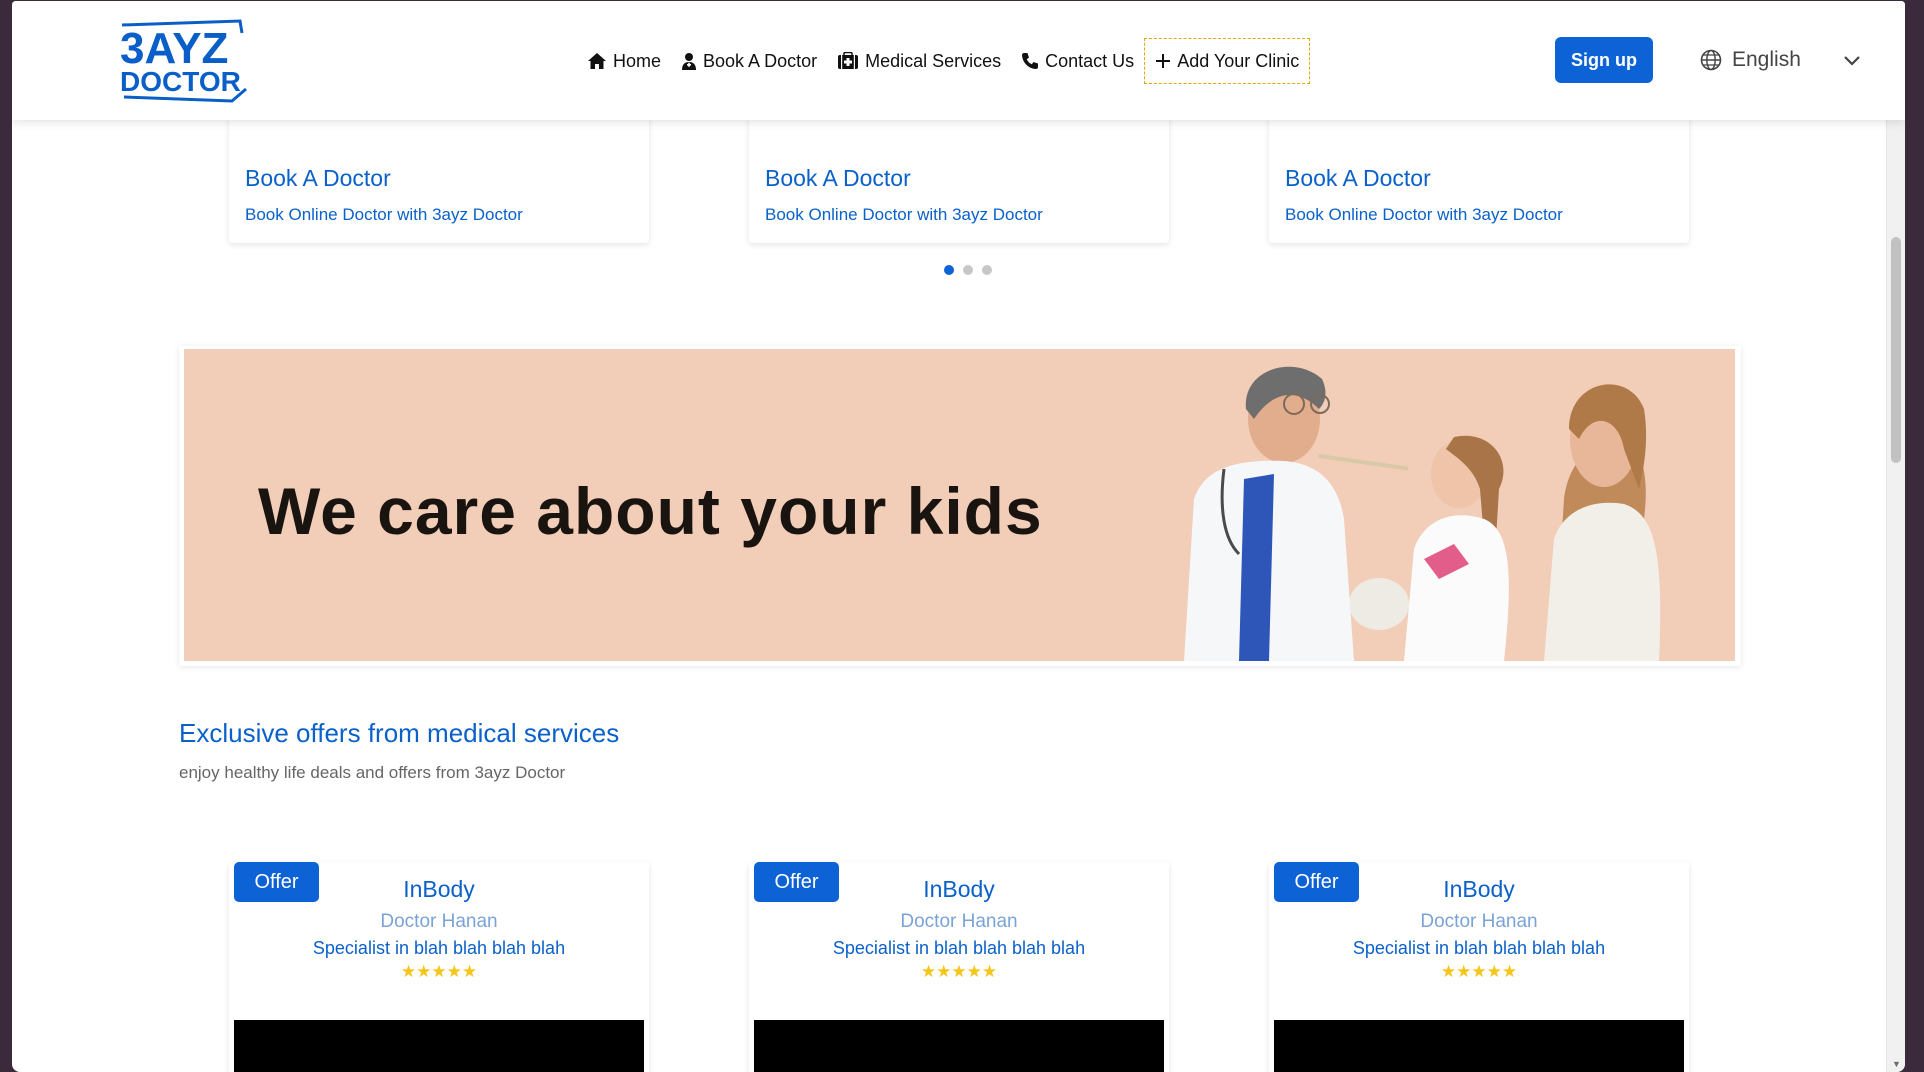 The image size is (1924, 1072). What do you see at coordinates (1090, 60) in the screenshot?
I see `nav-contact-us-label: Contact Us` at bounding box center [1090, 60].